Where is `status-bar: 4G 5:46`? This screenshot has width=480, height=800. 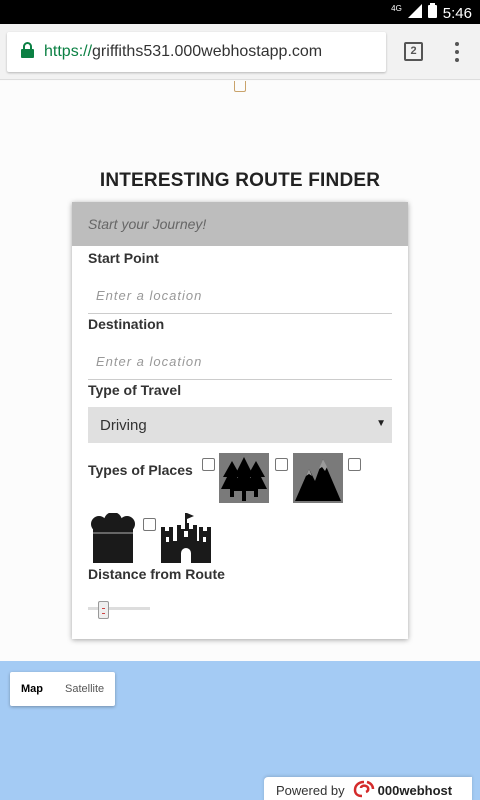 status-bar: 4G 5:46 is located at coordinates (240, 12).